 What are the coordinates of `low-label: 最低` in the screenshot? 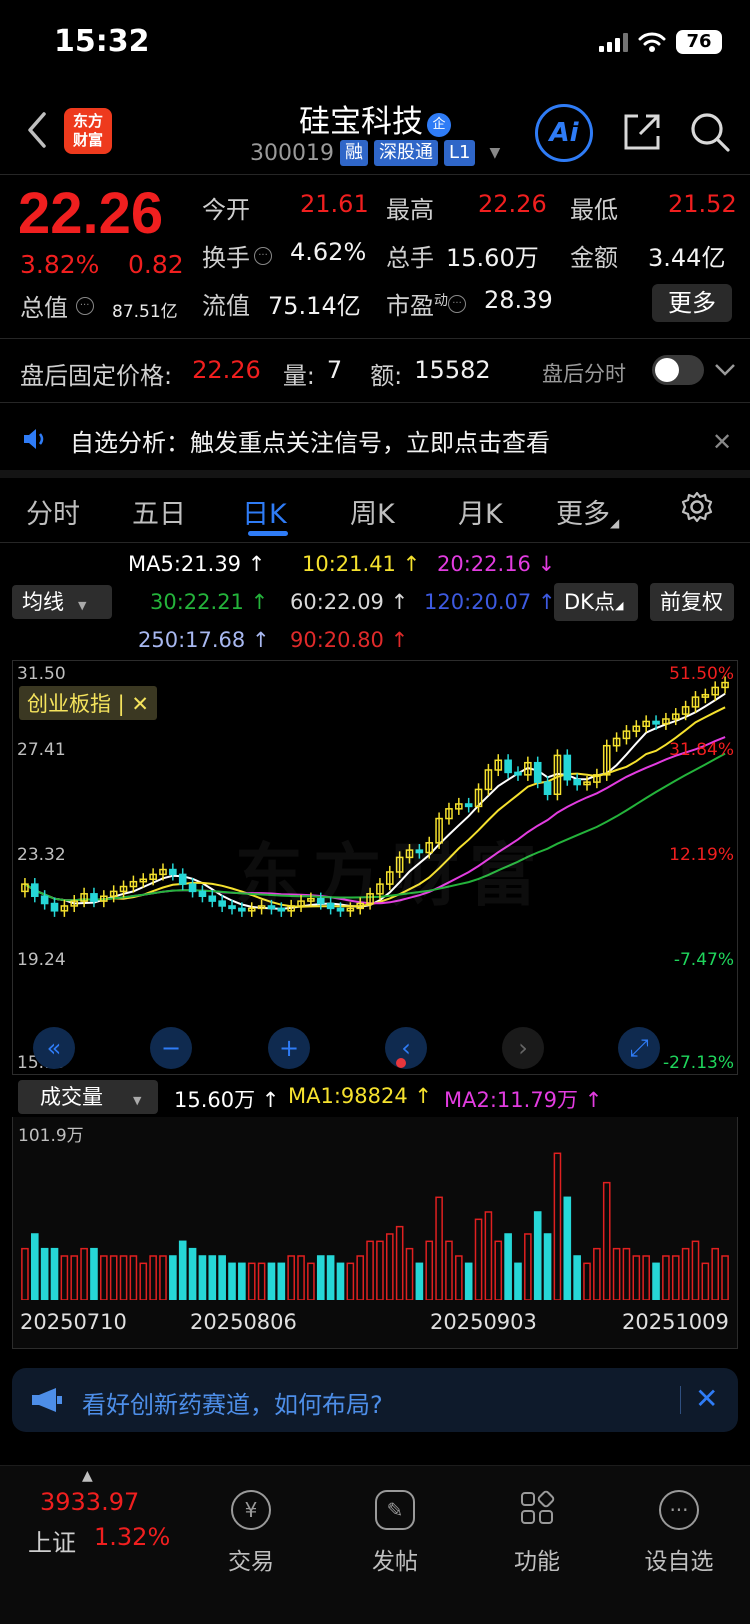 It's located at (594, 210).